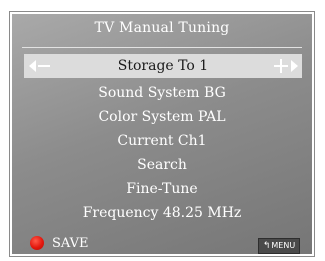  I want to click on panel-title: TV Manual Tuning, so click(162, 28).